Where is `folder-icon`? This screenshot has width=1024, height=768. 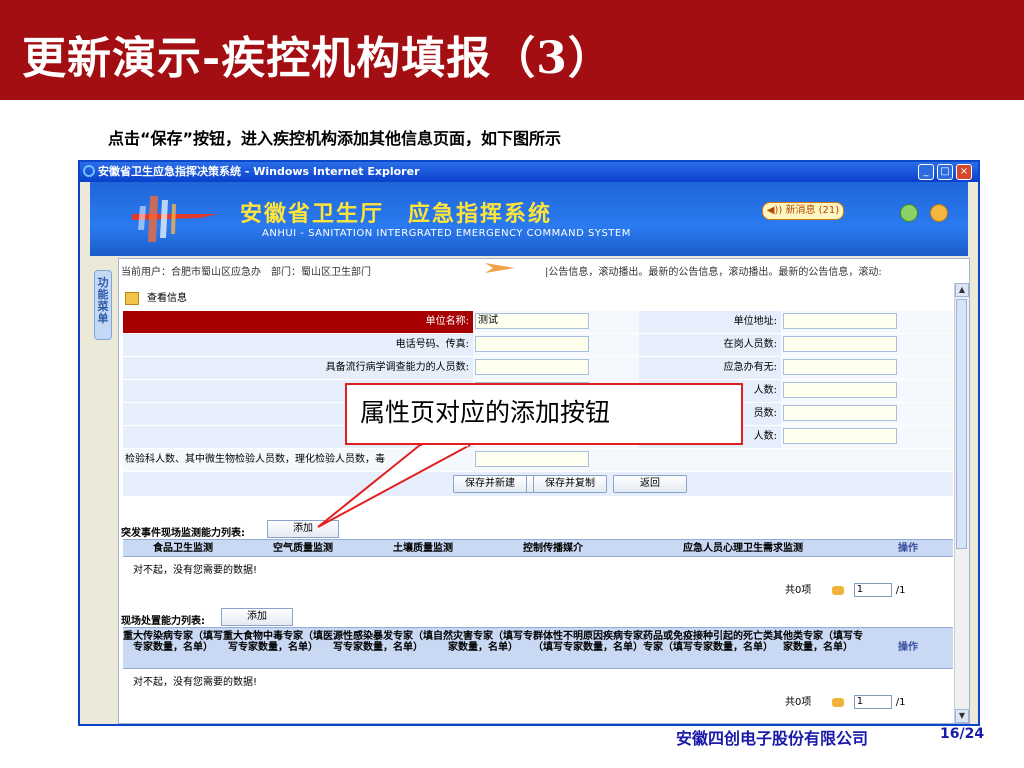
folder-icon is located at coordinates (132, 298).